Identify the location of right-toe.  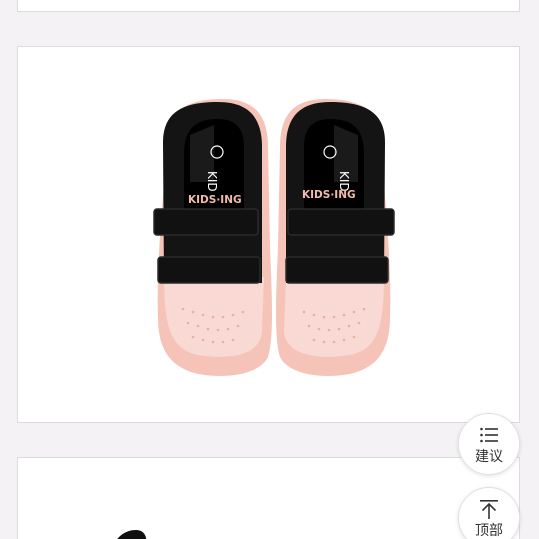
(334, 314).